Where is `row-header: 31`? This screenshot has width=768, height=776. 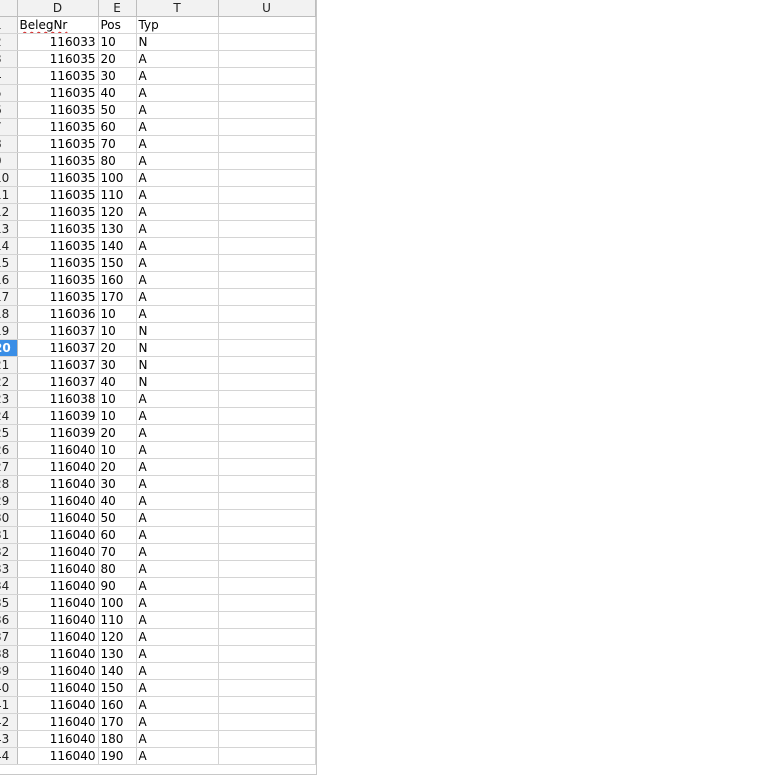 row-header: 31 is located at coordinates (9, 535).